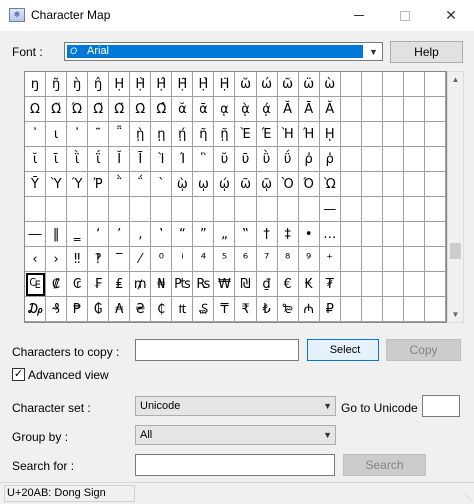 The image size is (474, 504). I want to click on help-button: Help, so click(426, 52).